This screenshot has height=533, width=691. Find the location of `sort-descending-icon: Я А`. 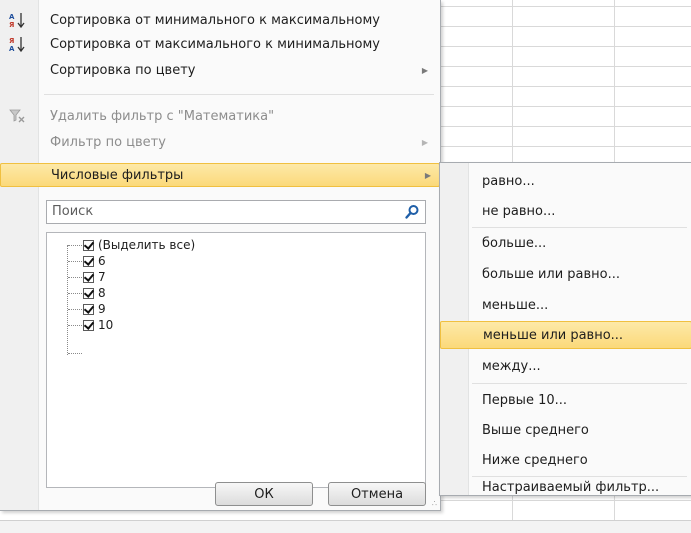

sort-descending-icon: Я А is located at coordinates (17, 45).